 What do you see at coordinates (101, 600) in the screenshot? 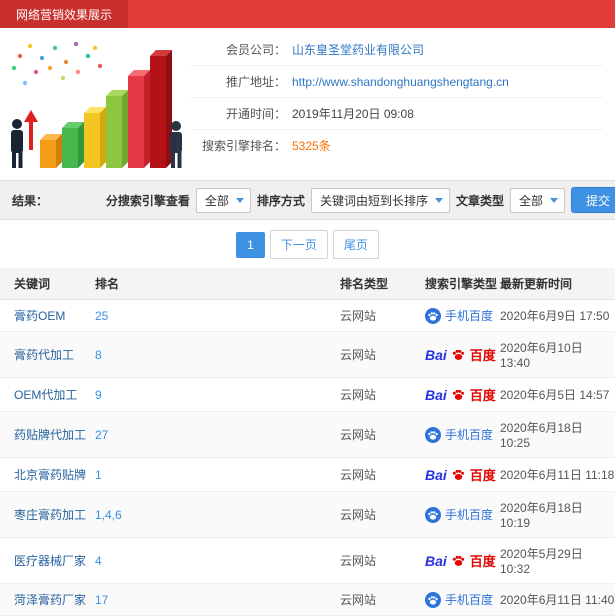
I see `rank-link: 17` at bounding box center [101, 600].